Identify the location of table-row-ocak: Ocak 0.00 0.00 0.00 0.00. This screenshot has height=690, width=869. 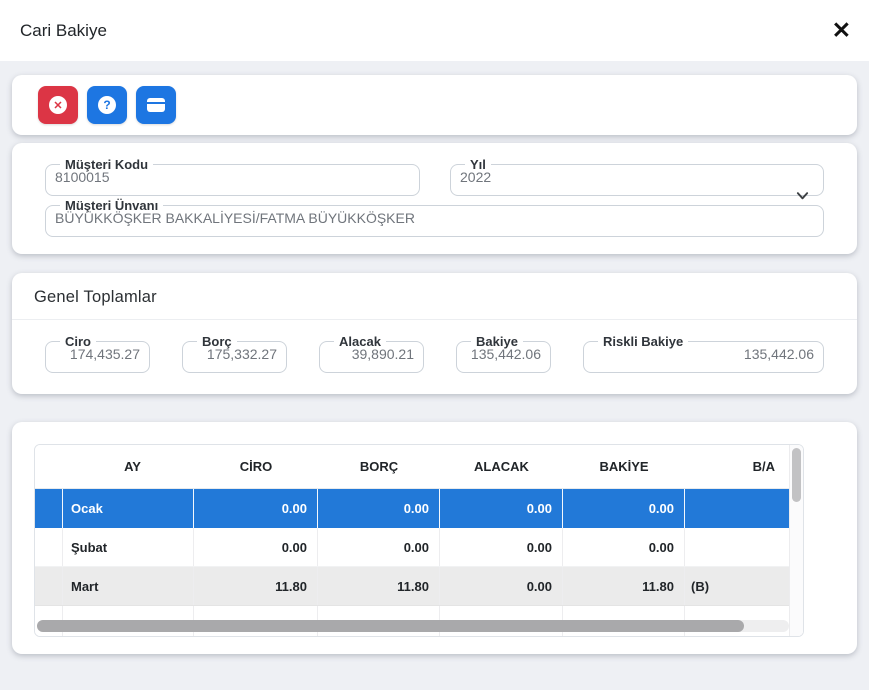
(419, 508).